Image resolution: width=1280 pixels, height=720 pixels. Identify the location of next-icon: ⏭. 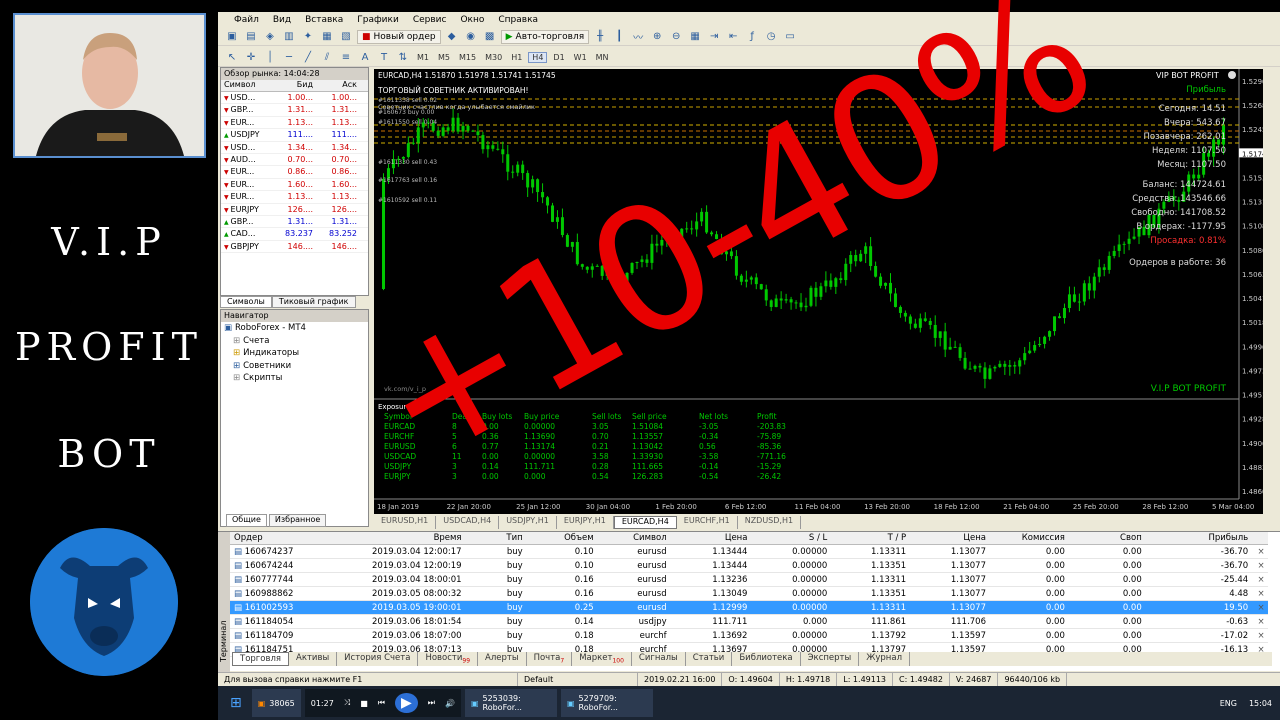
(431, 703).